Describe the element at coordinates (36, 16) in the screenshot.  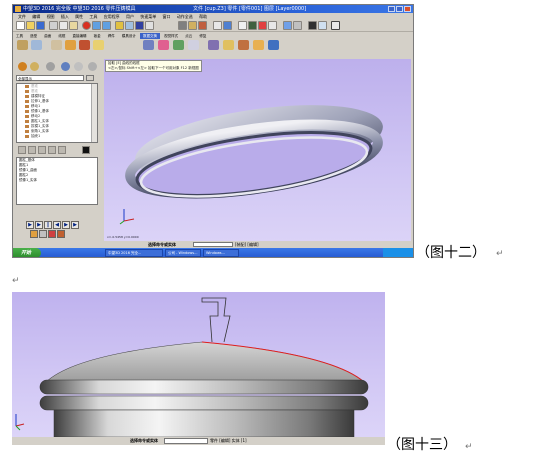
I see `menu-edit: 编辑` at that location.